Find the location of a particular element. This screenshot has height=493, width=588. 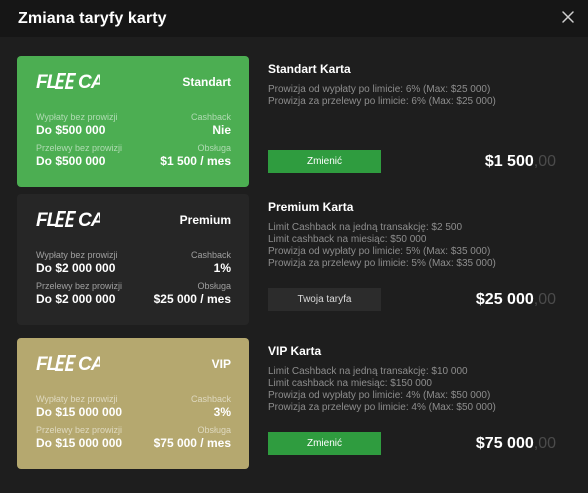

card-tier-name: Premium is located at coordinates (205, 220).